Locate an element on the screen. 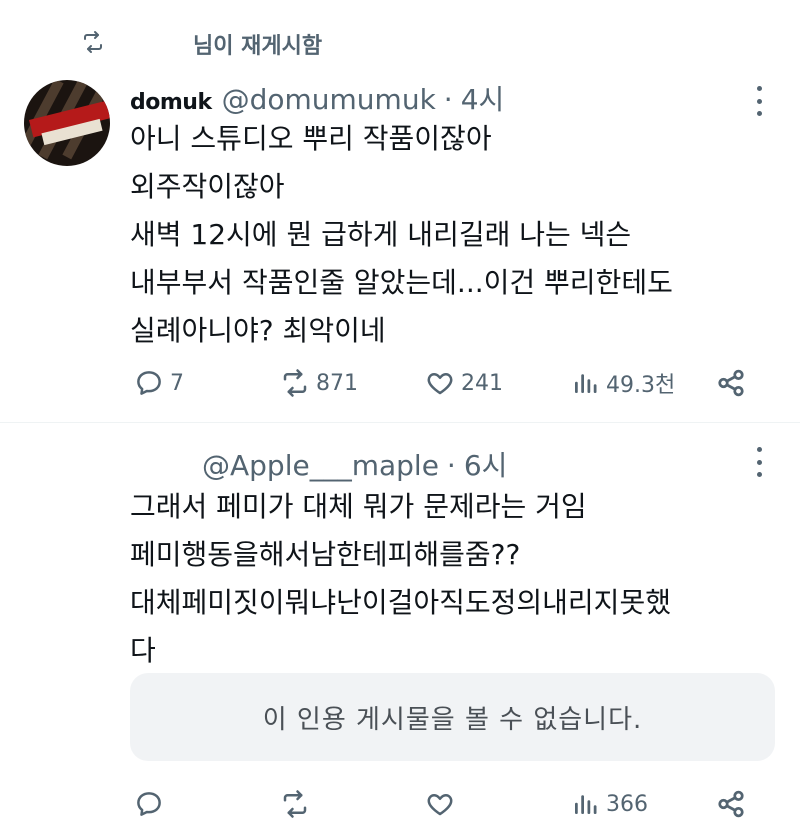 The image size is (800, 834). tweet-line: 그래서 페미가 대체 뭐가 문제라는 거임 is located at coordinates (358, 506).